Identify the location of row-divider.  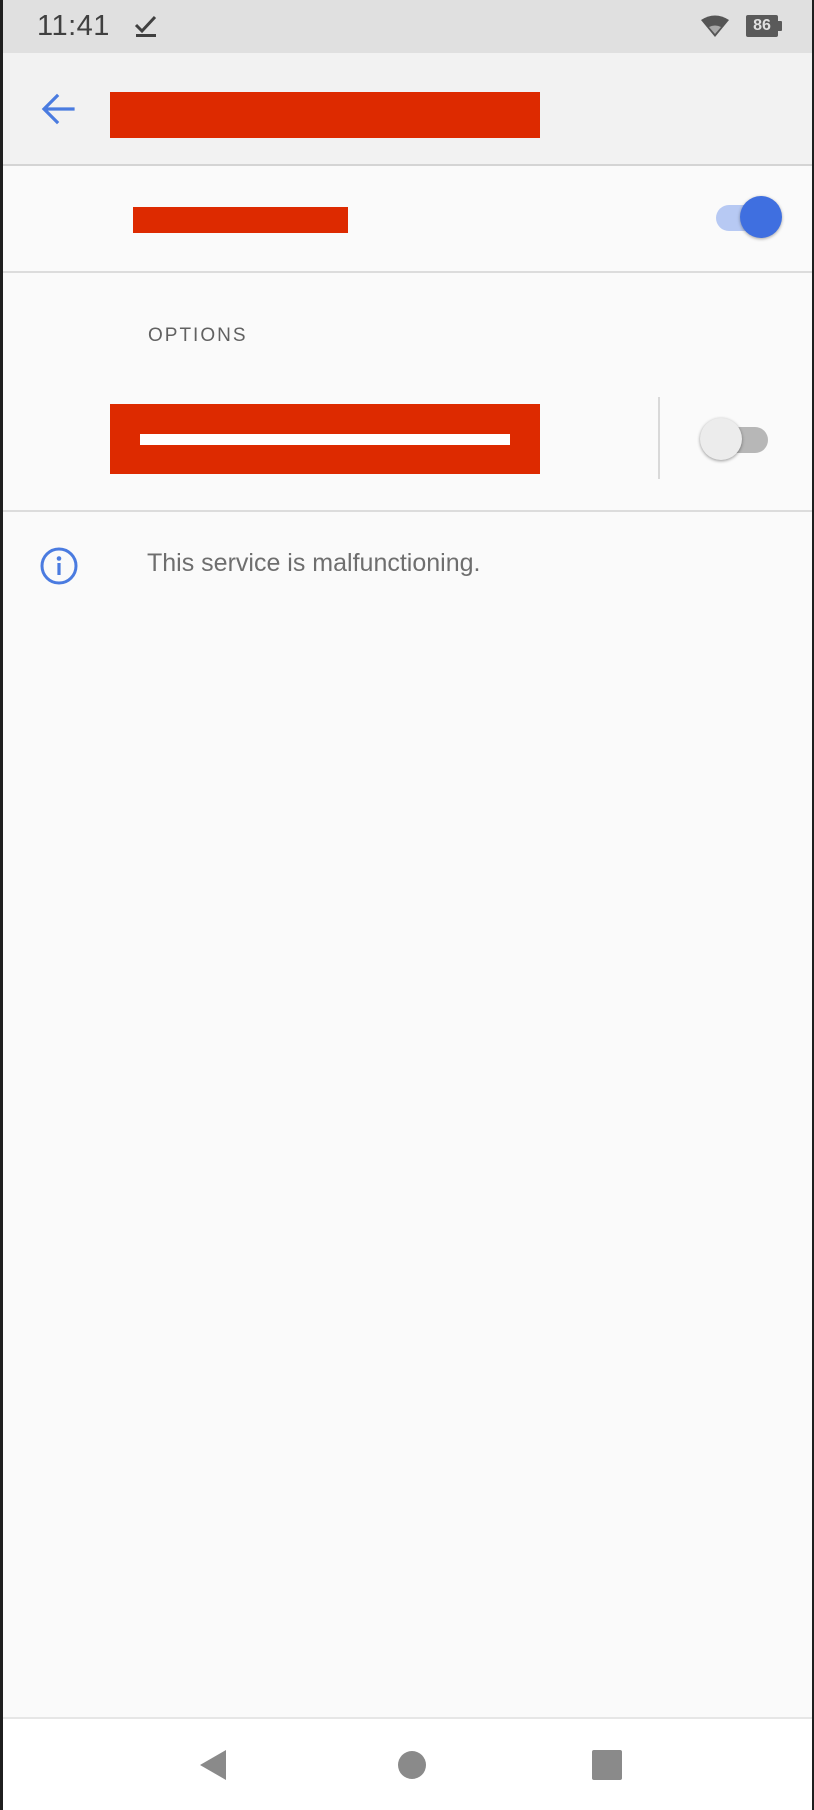
(659, 438).